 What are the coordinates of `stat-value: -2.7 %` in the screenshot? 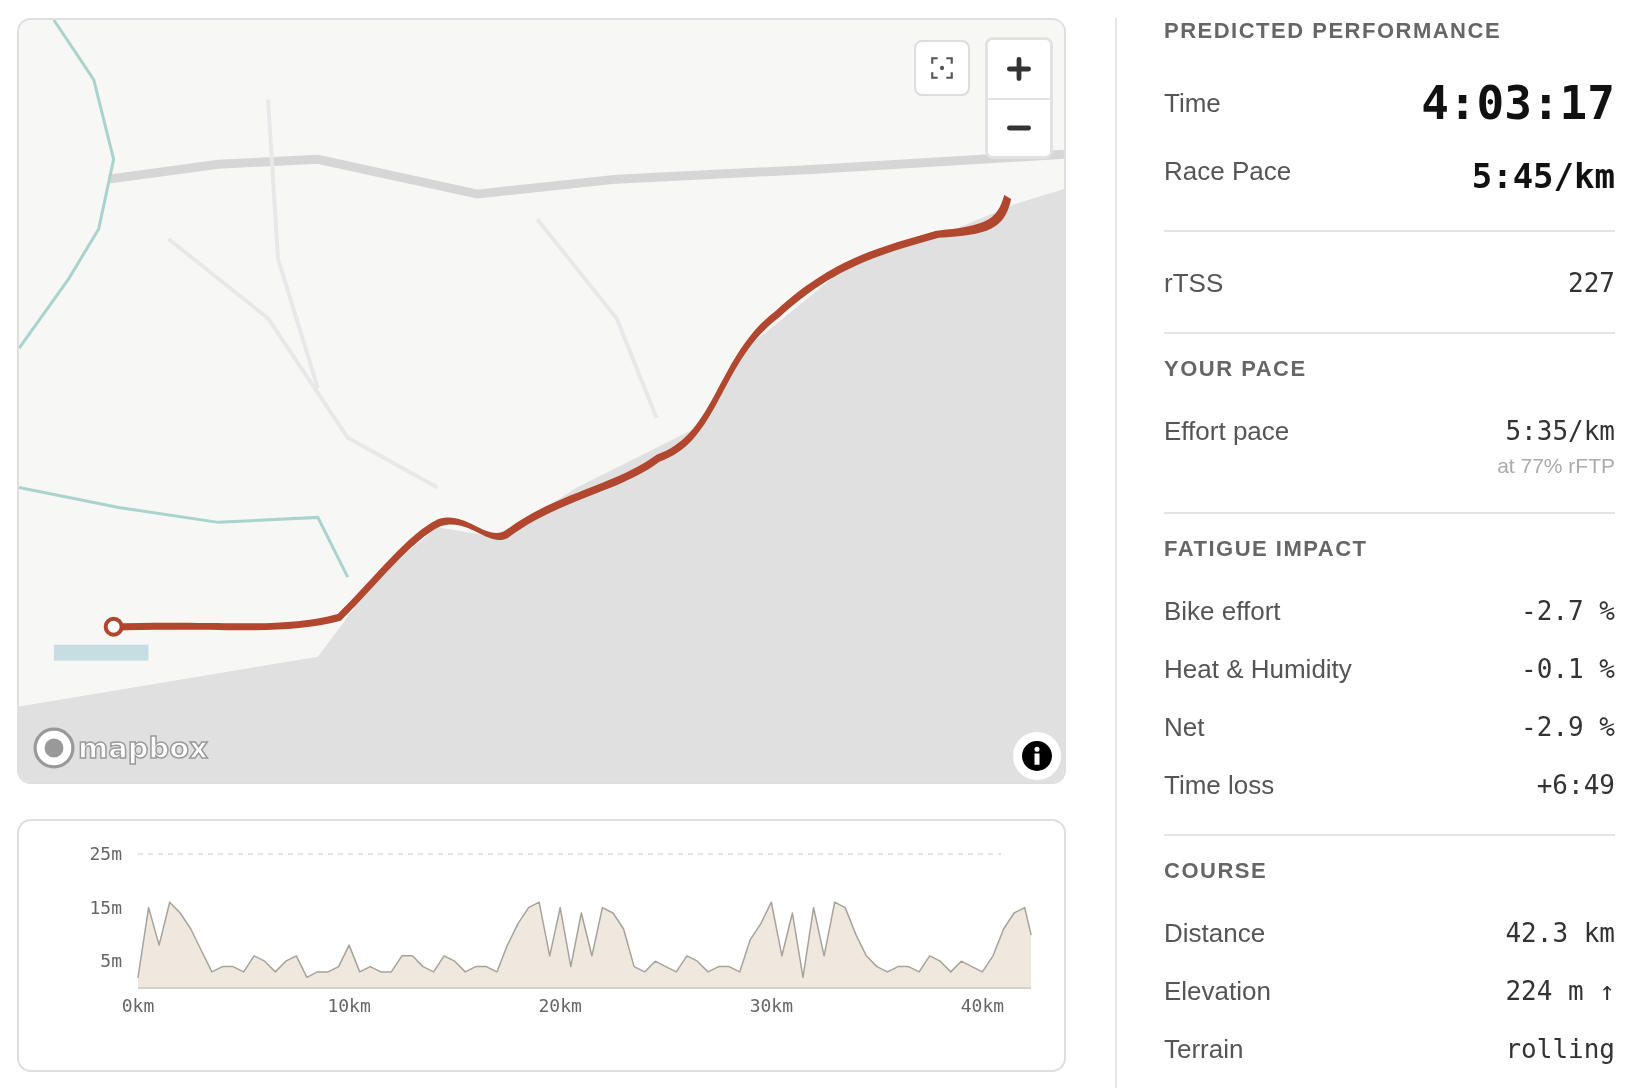 It's located at (1568, 611).